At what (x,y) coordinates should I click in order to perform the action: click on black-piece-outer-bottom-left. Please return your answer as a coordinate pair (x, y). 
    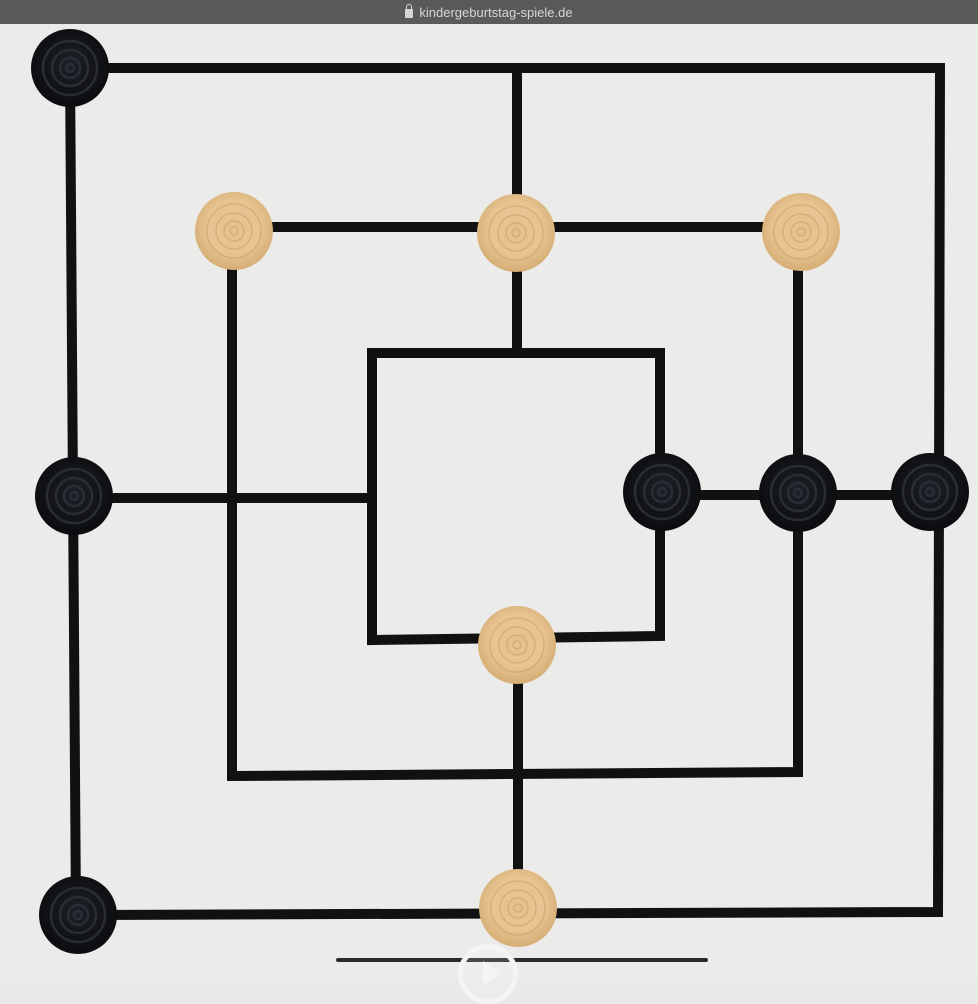
    Looking at the image, I should click on (78, 915).